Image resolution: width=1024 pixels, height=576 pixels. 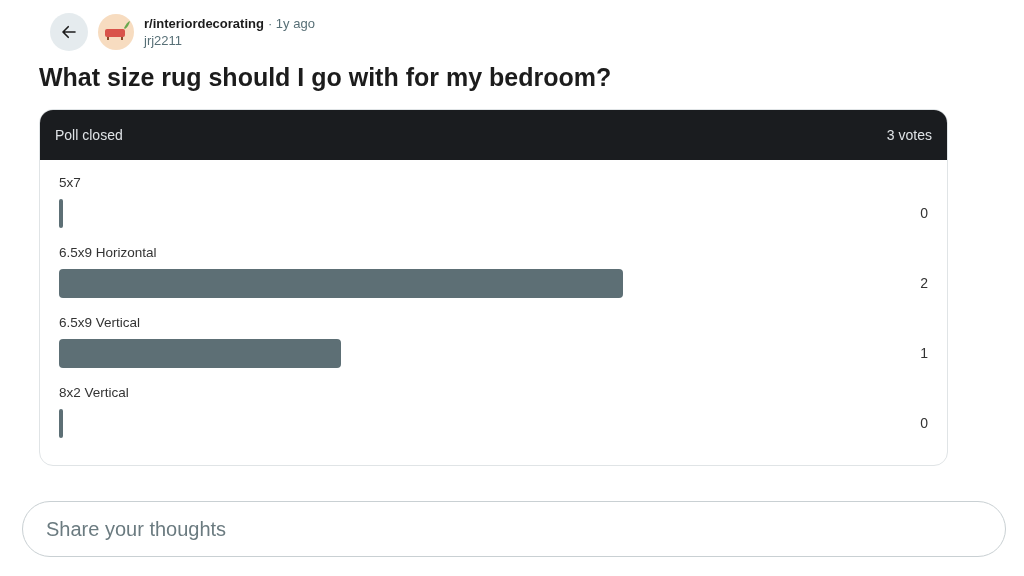 What do you see at coordinates (291, 23) in the screenshot?
I see `post-age: · 1y ago` at bounding box center [291, 23].